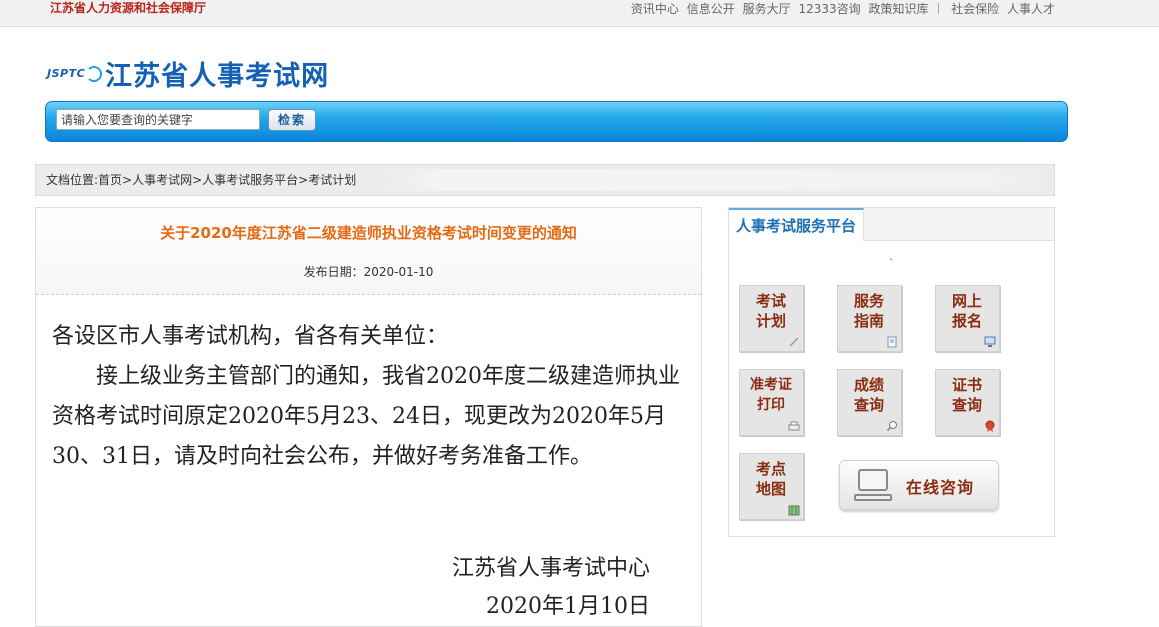 This screenshot has height=627, width=1159. I want to click on seal-icon, so click(990, 426).